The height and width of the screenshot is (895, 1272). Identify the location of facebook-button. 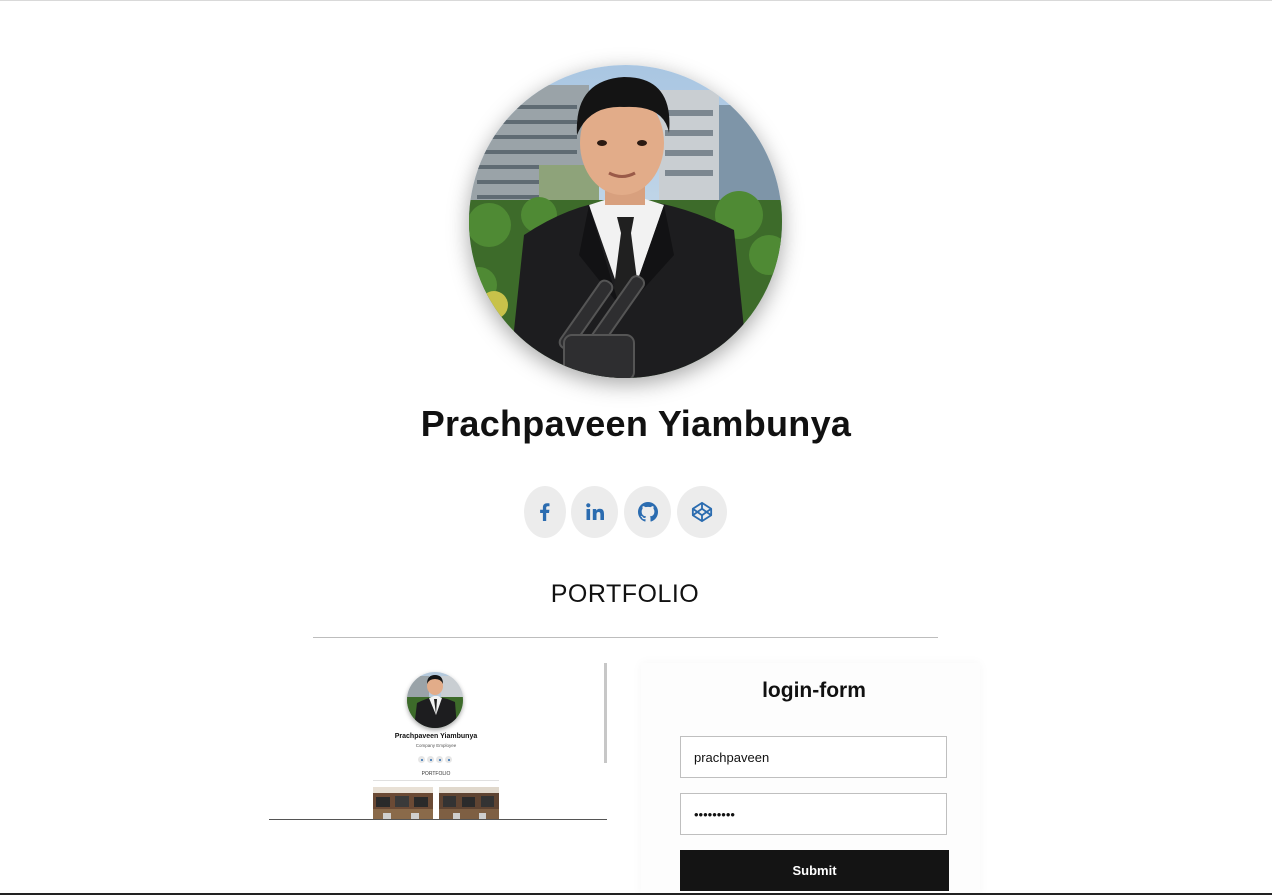
(545, 512).